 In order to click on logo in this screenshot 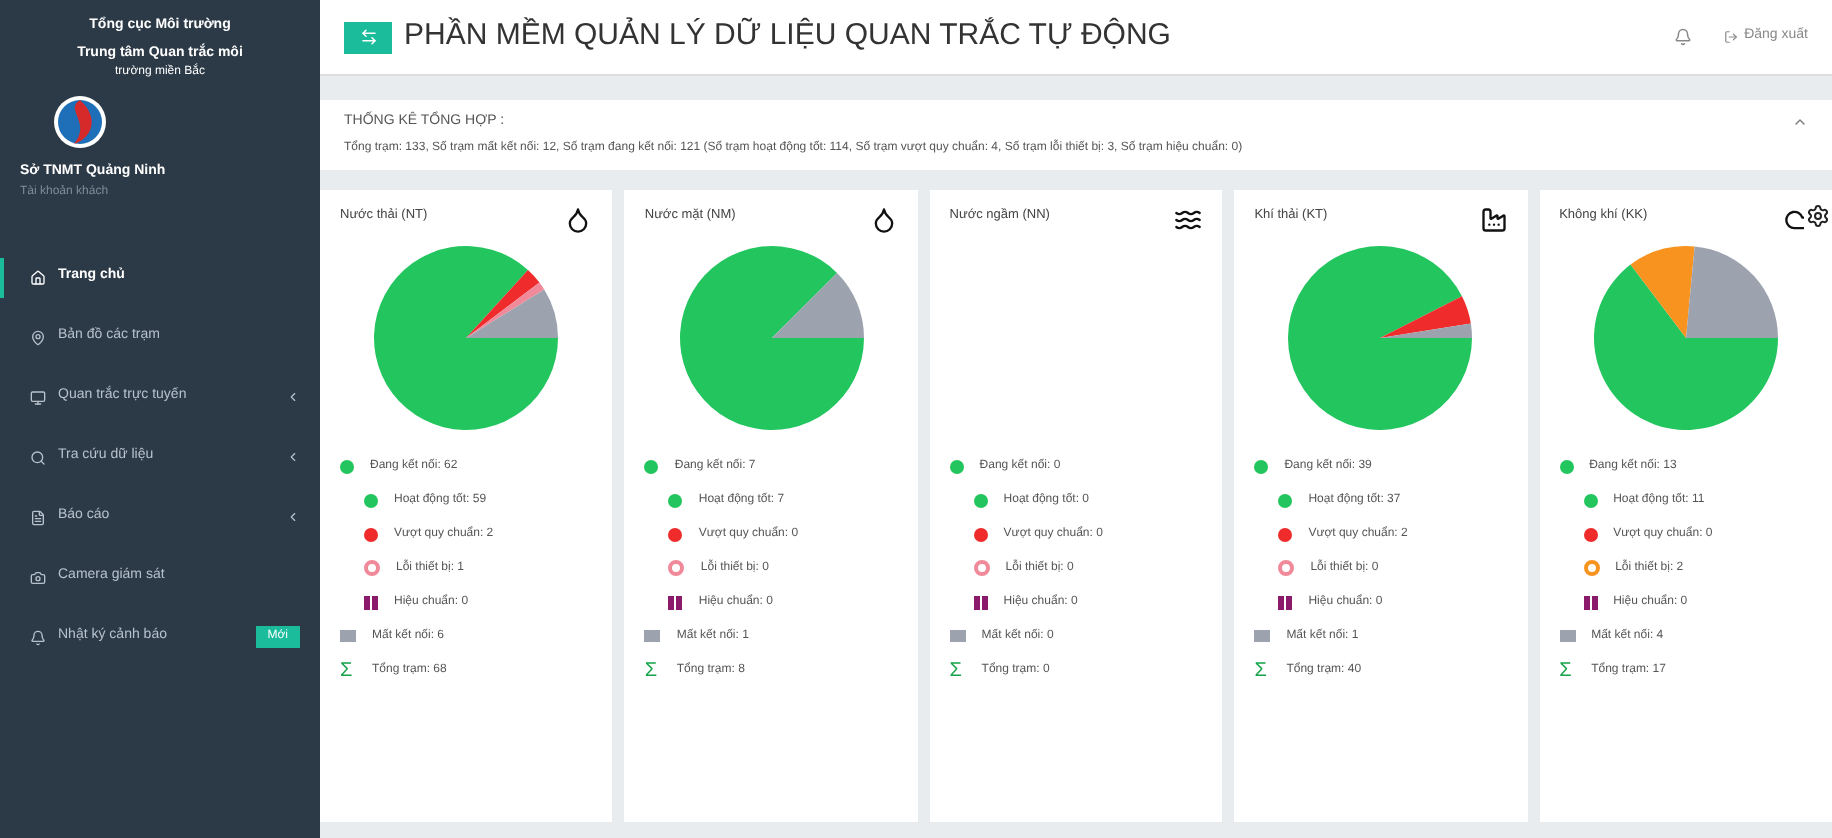, I will do `click(80, 122)`.